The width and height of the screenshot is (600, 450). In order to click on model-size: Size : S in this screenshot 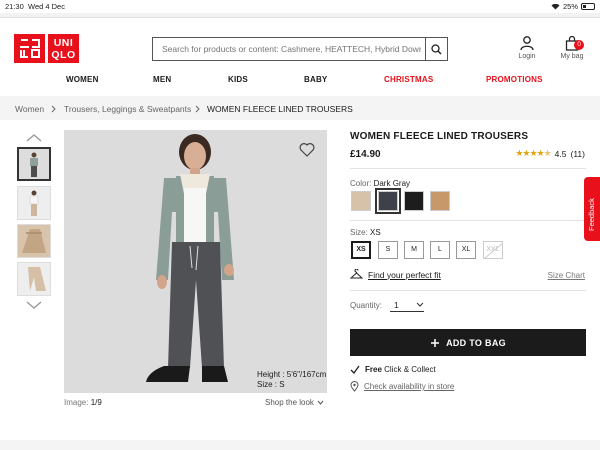, I will do `click(271, 384)`.